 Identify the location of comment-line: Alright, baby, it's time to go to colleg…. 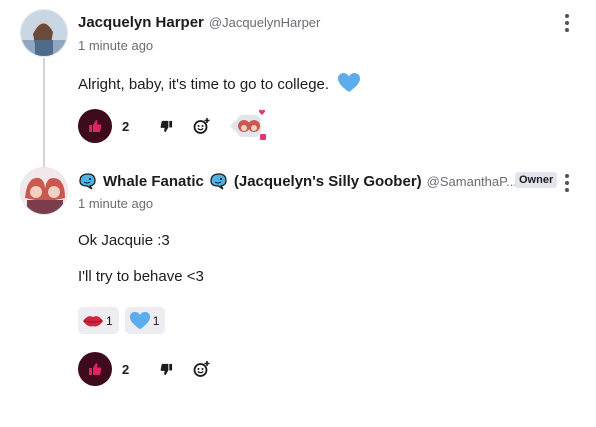
(204, 84).